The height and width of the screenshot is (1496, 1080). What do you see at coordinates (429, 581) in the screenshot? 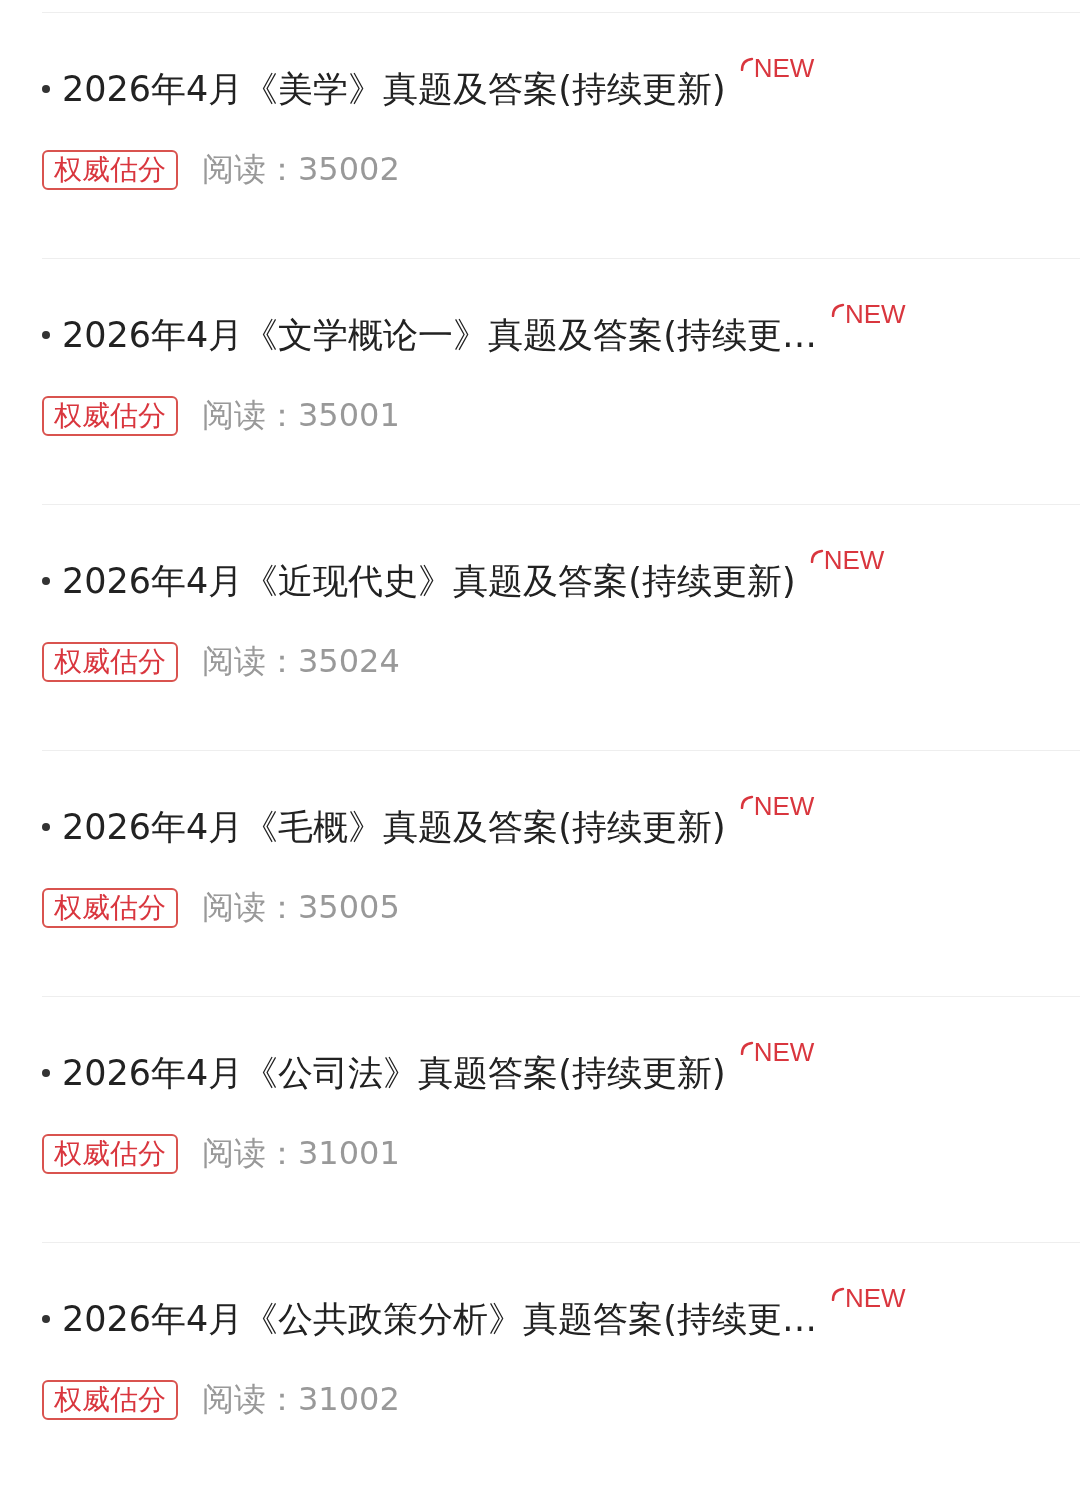
I see `article-title-link: 2026年4月《近现代史》真题及答案(持续更新)` at bounding box center [429, 581].